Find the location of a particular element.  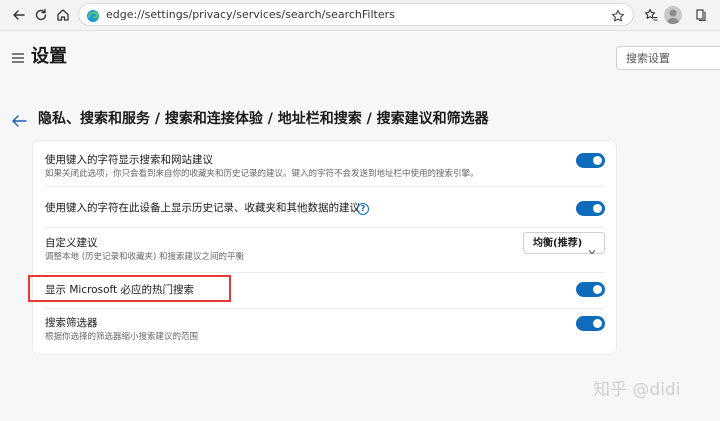

setting-title: 使用键入的字符显示搜索和网站建议 is located at coordinates (129, 160).